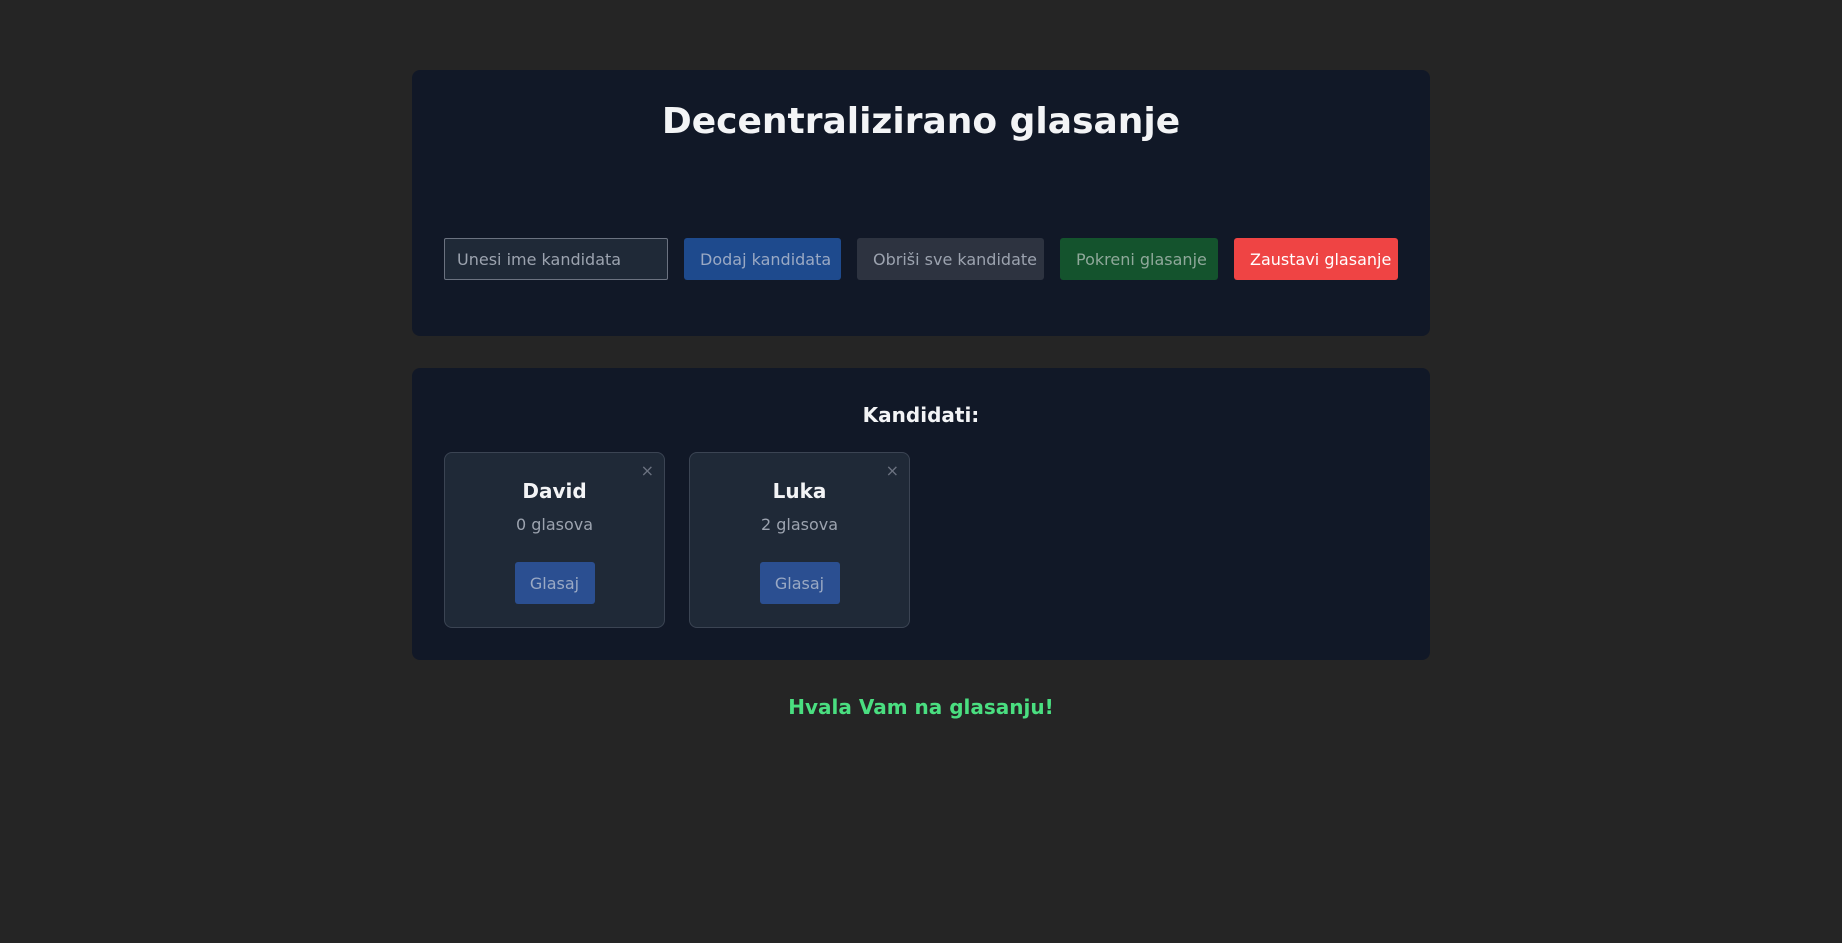 This screenshot has width=1842, height=943. What do you see at coordinates (554, 524) in the screenshot?
I see `candidate-votes: 0 glasova` at bounding box center [554, 524].